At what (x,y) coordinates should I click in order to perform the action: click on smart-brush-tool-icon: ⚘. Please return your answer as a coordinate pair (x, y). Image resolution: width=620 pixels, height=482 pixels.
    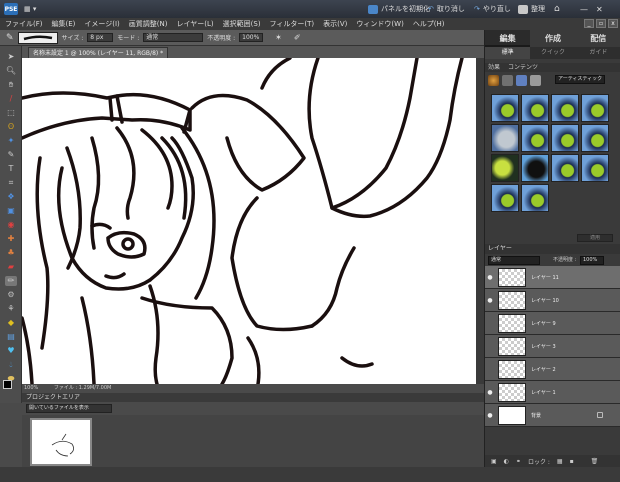
    Looking at the image, I should click on (11, 309).